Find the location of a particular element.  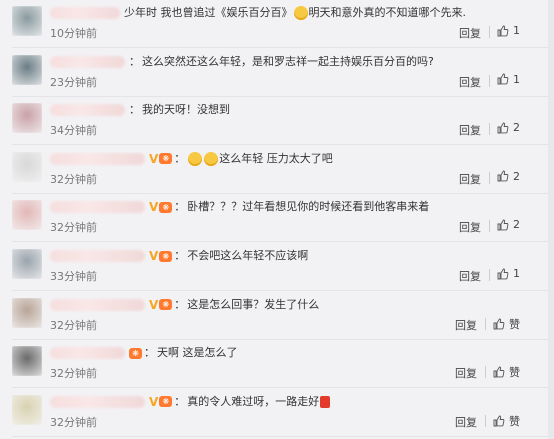

comment-row: V ❋：这是怎么回事？发生了什么 32分钟前 回复 赞 is located at coordinates (274, 316).